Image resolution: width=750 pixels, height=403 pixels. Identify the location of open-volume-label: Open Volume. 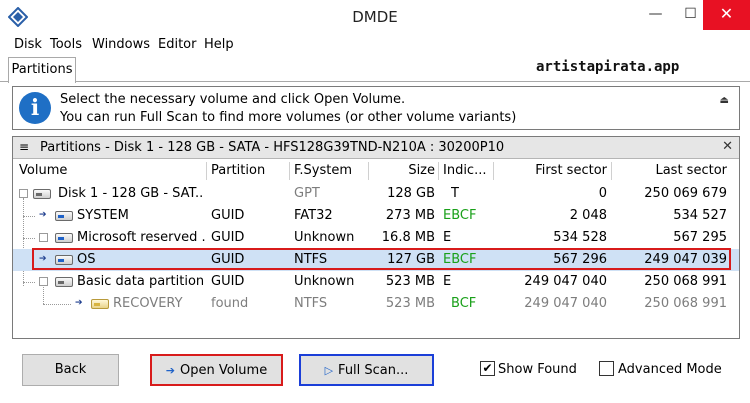
(224, 370).